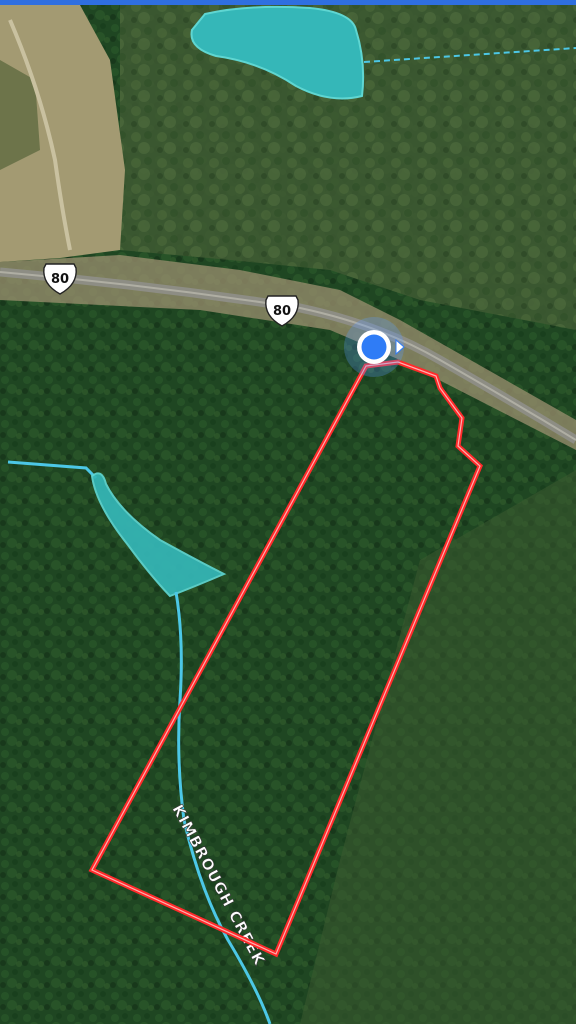 This screenshot has width=576, height=1024. What do you see at coordinates (288, 2) in the screenshot?
I see `top-accent-bar` at bounding box center [288, 2].